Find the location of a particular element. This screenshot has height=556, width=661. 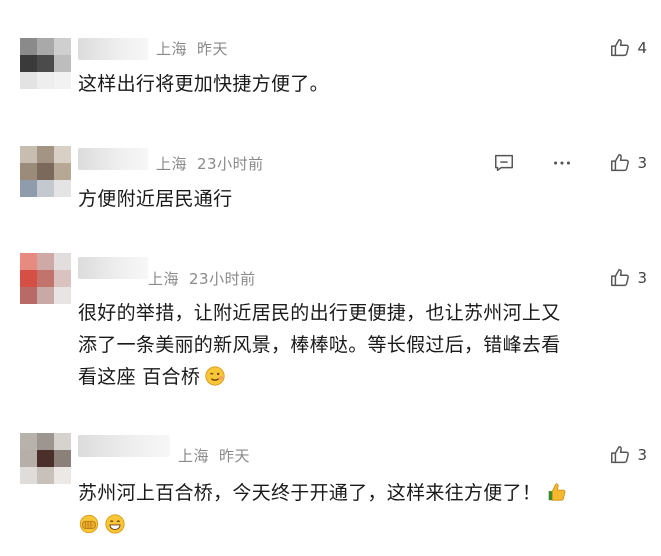

comment-text-line: 方便附近居民通行 is located at coordinates (155, 199).